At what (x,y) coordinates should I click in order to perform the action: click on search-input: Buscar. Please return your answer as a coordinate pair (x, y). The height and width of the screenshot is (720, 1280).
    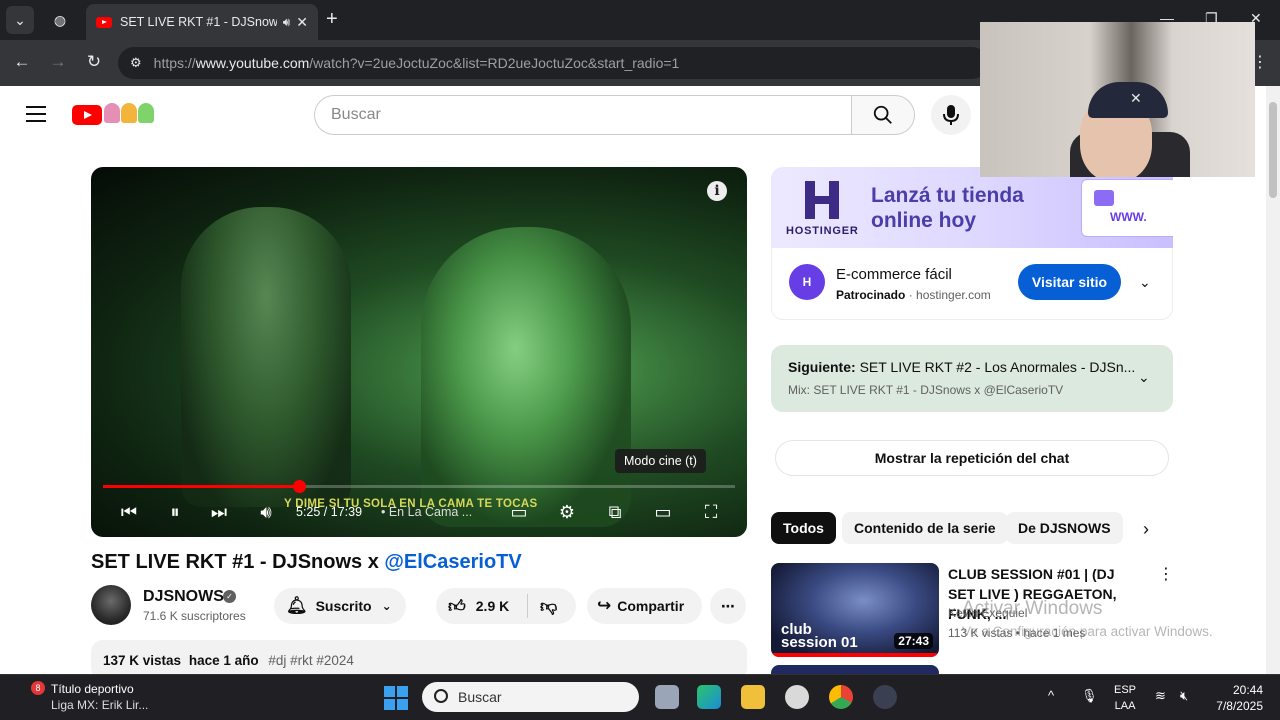
    Looking at the image, I should click on (583, 115).